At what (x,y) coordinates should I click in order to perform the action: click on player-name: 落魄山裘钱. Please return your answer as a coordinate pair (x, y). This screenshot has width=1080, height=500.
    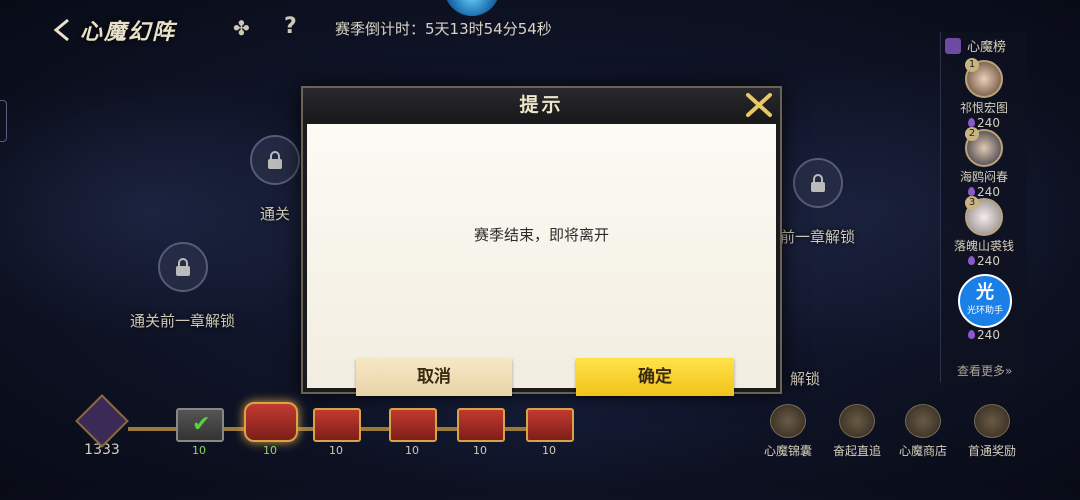
    Looking at the image, I should click on (983, 246).